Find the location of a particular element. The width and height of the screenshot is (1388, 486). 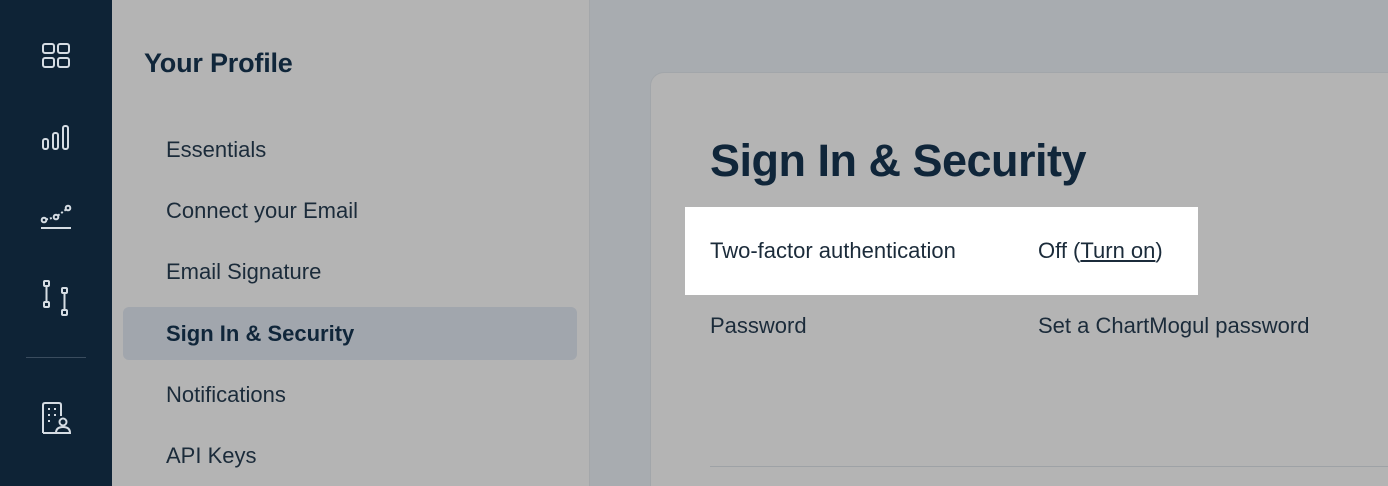

bar-chart-icon is located at coordinates (56, 137).